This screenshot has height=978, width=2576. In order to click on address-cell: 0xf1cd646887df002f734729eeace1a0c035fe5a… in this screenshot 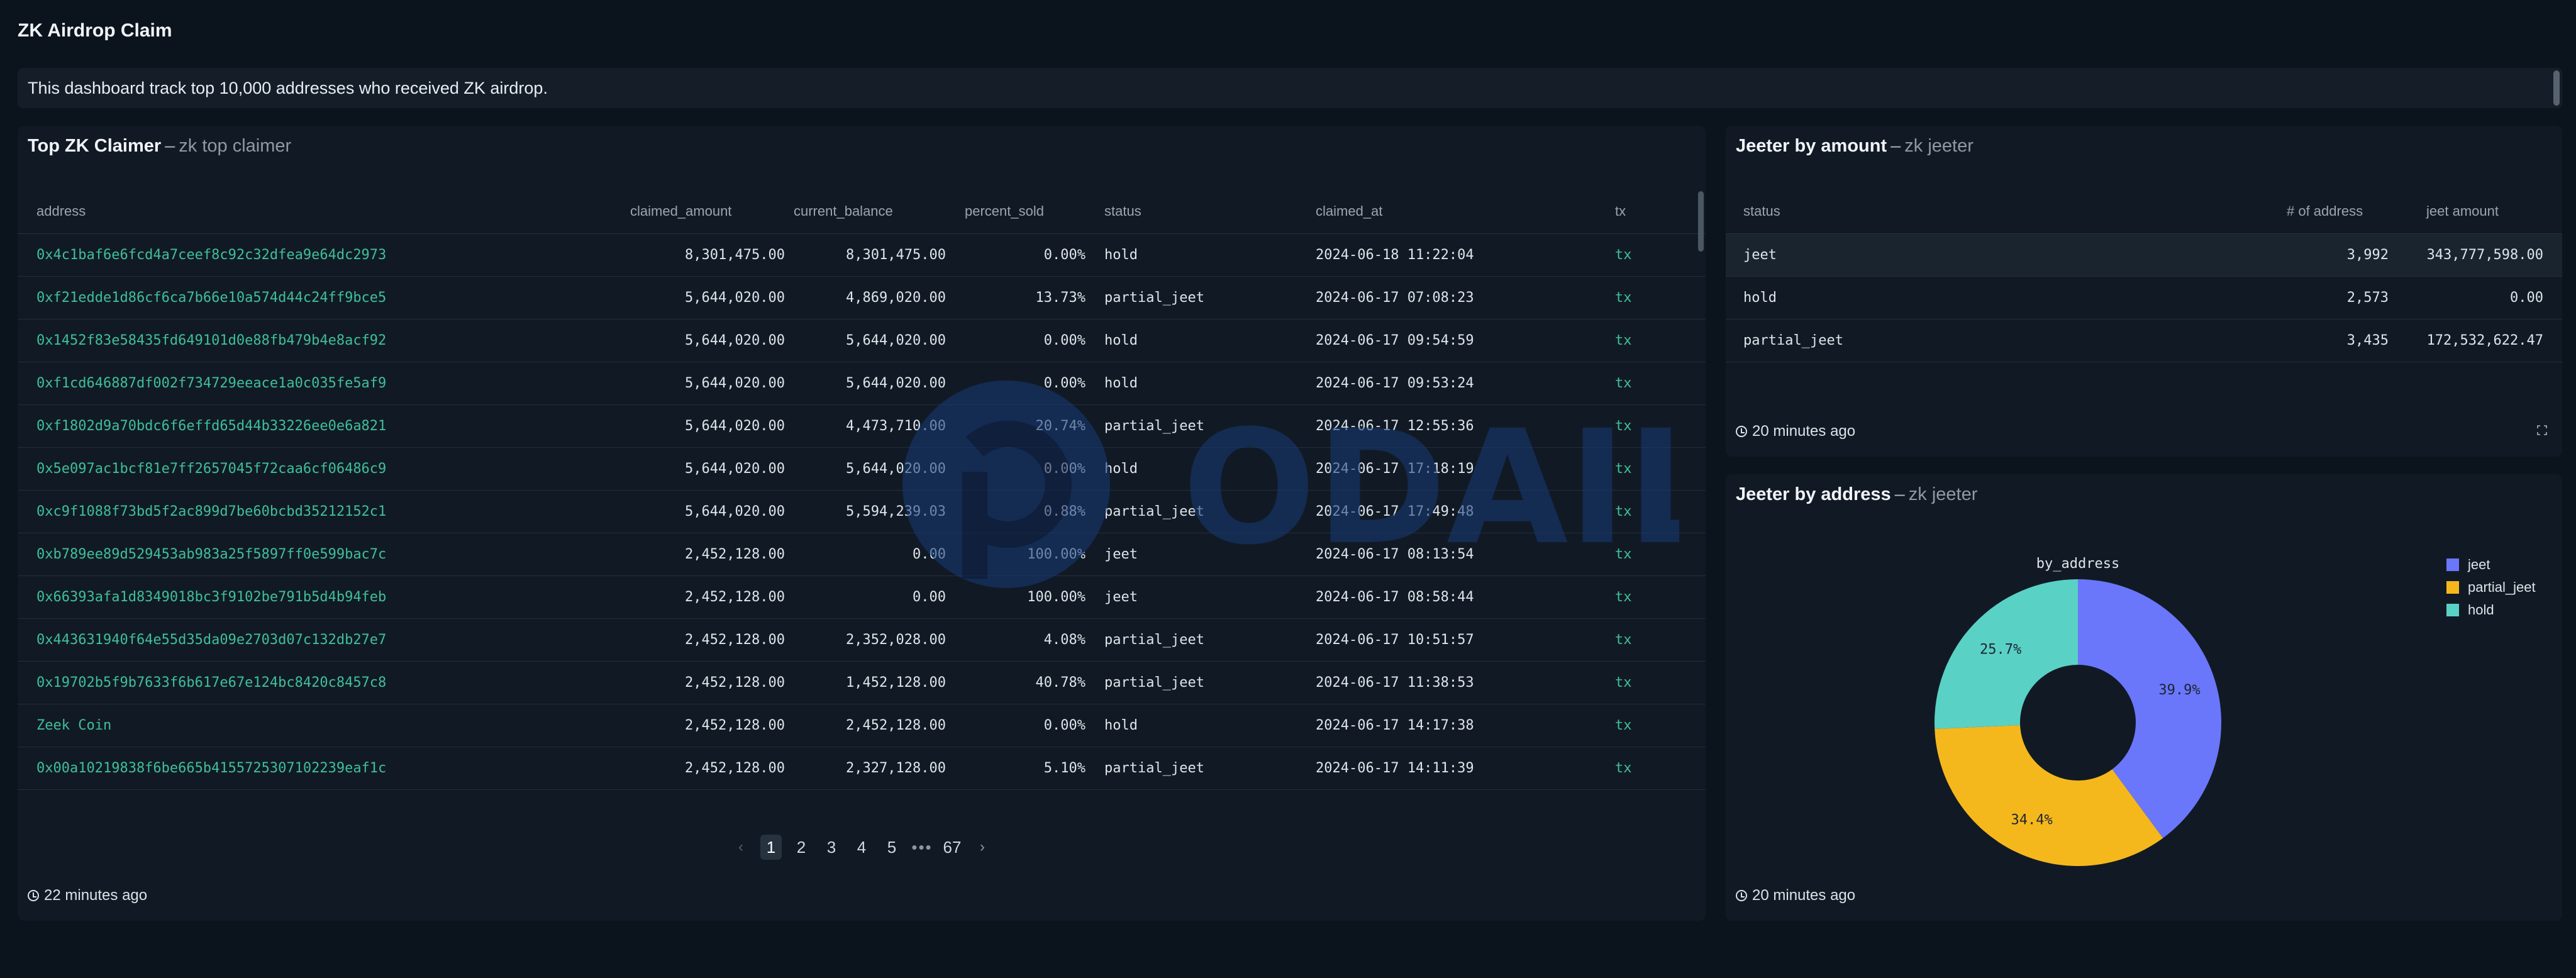, I will do `click(211, 383)`.